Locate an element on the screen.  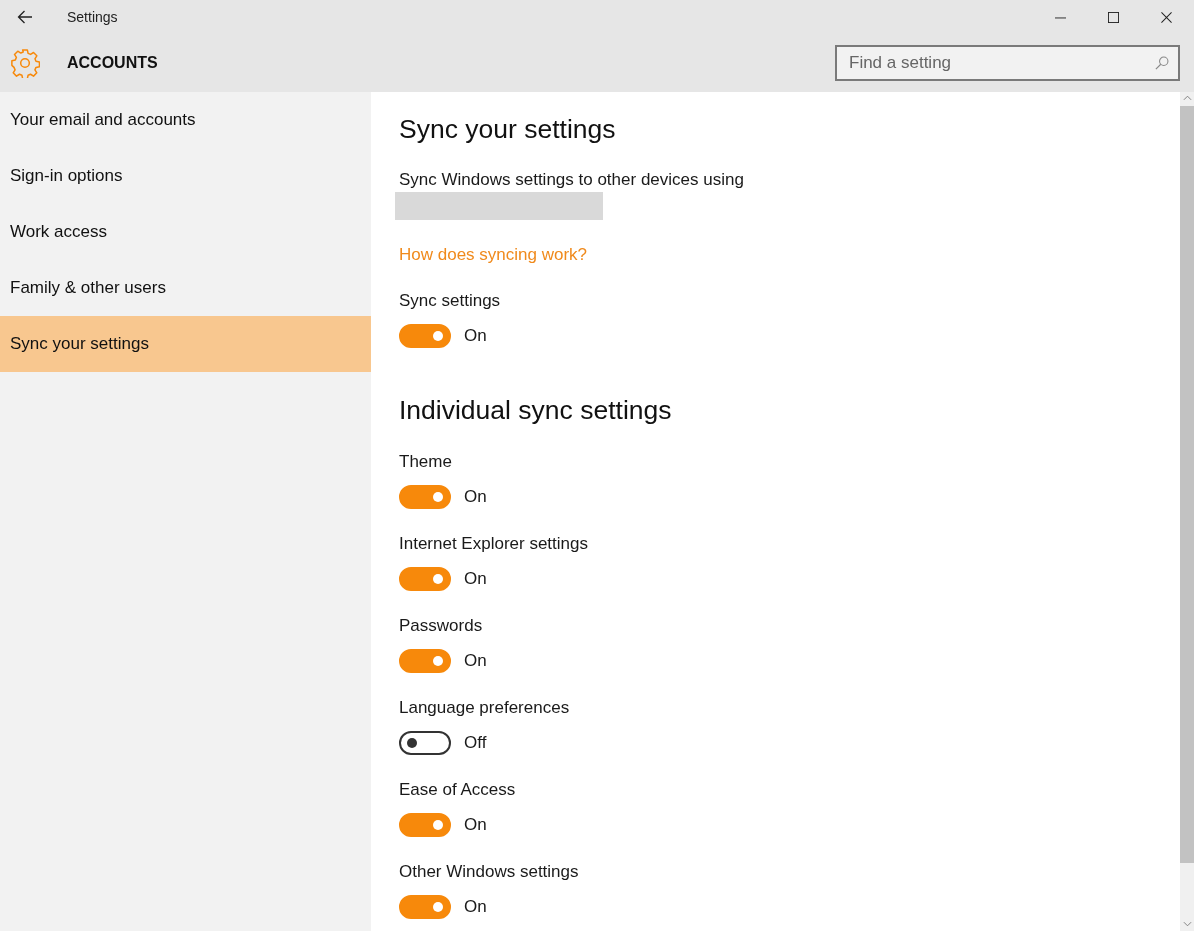
setting-label: Other Windows settings is located at coordinates (489, 872).